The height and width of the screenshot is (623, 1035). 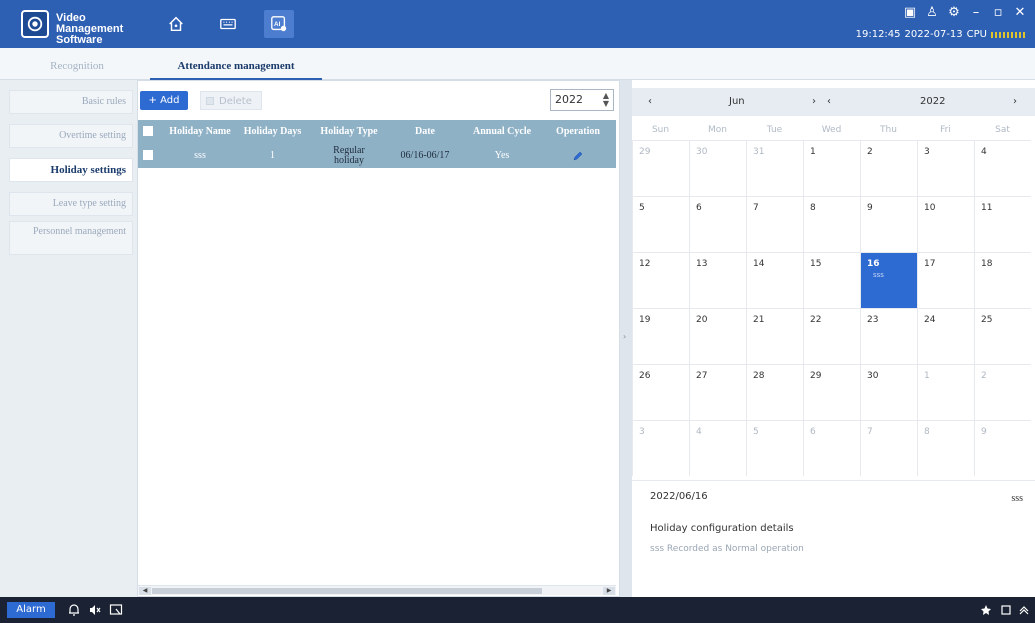 I want to click on delete-button: Delete, so click(x=231, y=100).